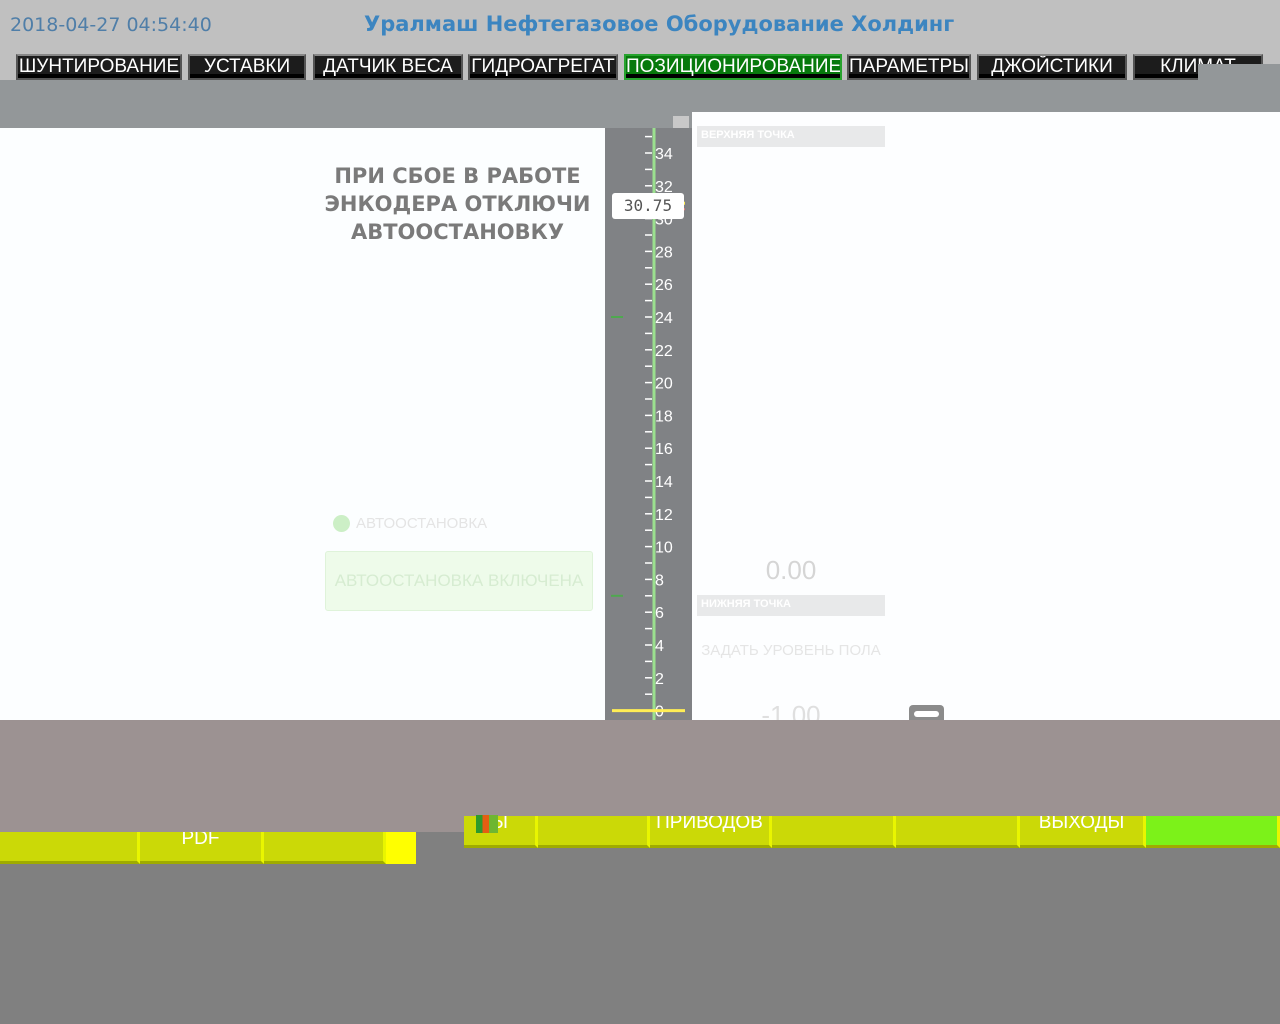  Describe the element at coordinates (401, 848) in the screenshot. I see `footer-yellow-block` at that location.